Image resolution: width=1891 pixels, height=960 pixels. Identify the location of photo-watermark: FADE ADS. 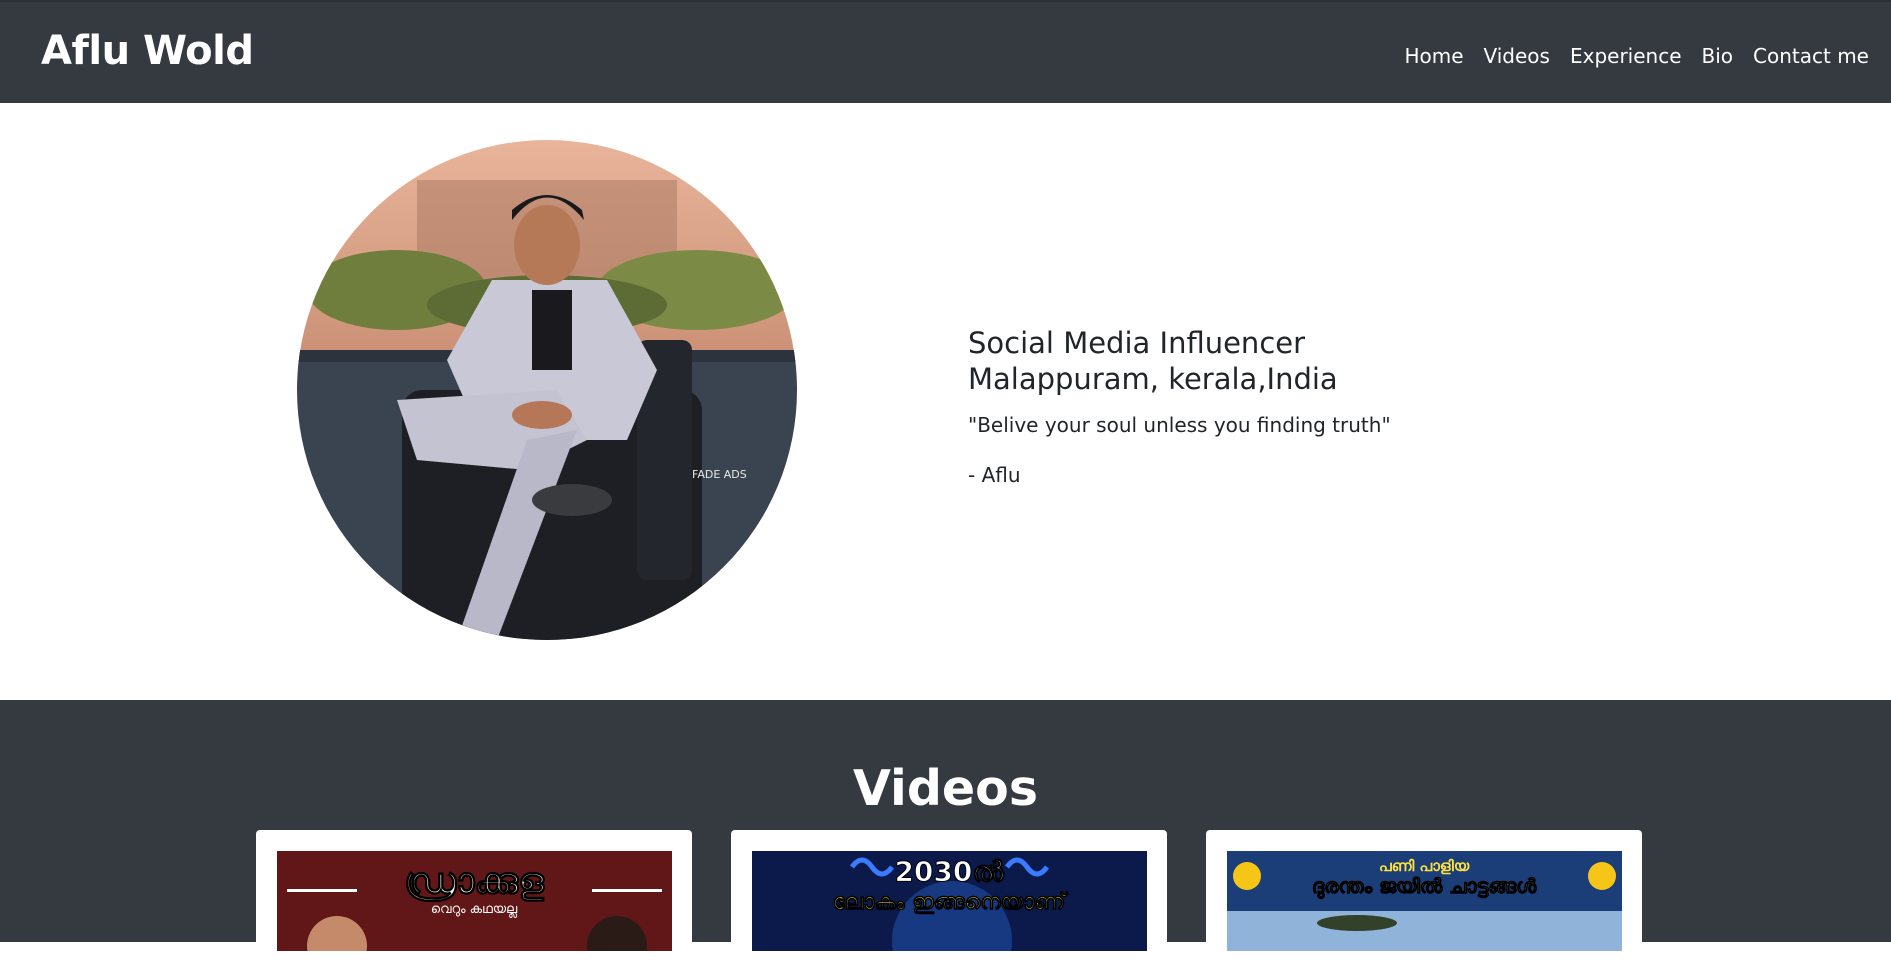
(719, 474).